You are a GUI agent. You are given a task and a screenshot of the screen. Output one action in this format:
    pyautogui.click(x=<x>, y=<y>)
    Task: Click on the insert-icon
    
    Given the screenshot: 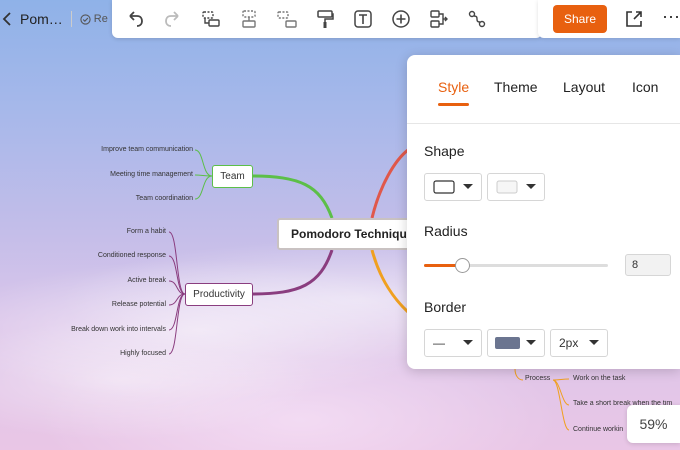 What is the action you would take?
    pyautogui.click(x=401, y=19)
    